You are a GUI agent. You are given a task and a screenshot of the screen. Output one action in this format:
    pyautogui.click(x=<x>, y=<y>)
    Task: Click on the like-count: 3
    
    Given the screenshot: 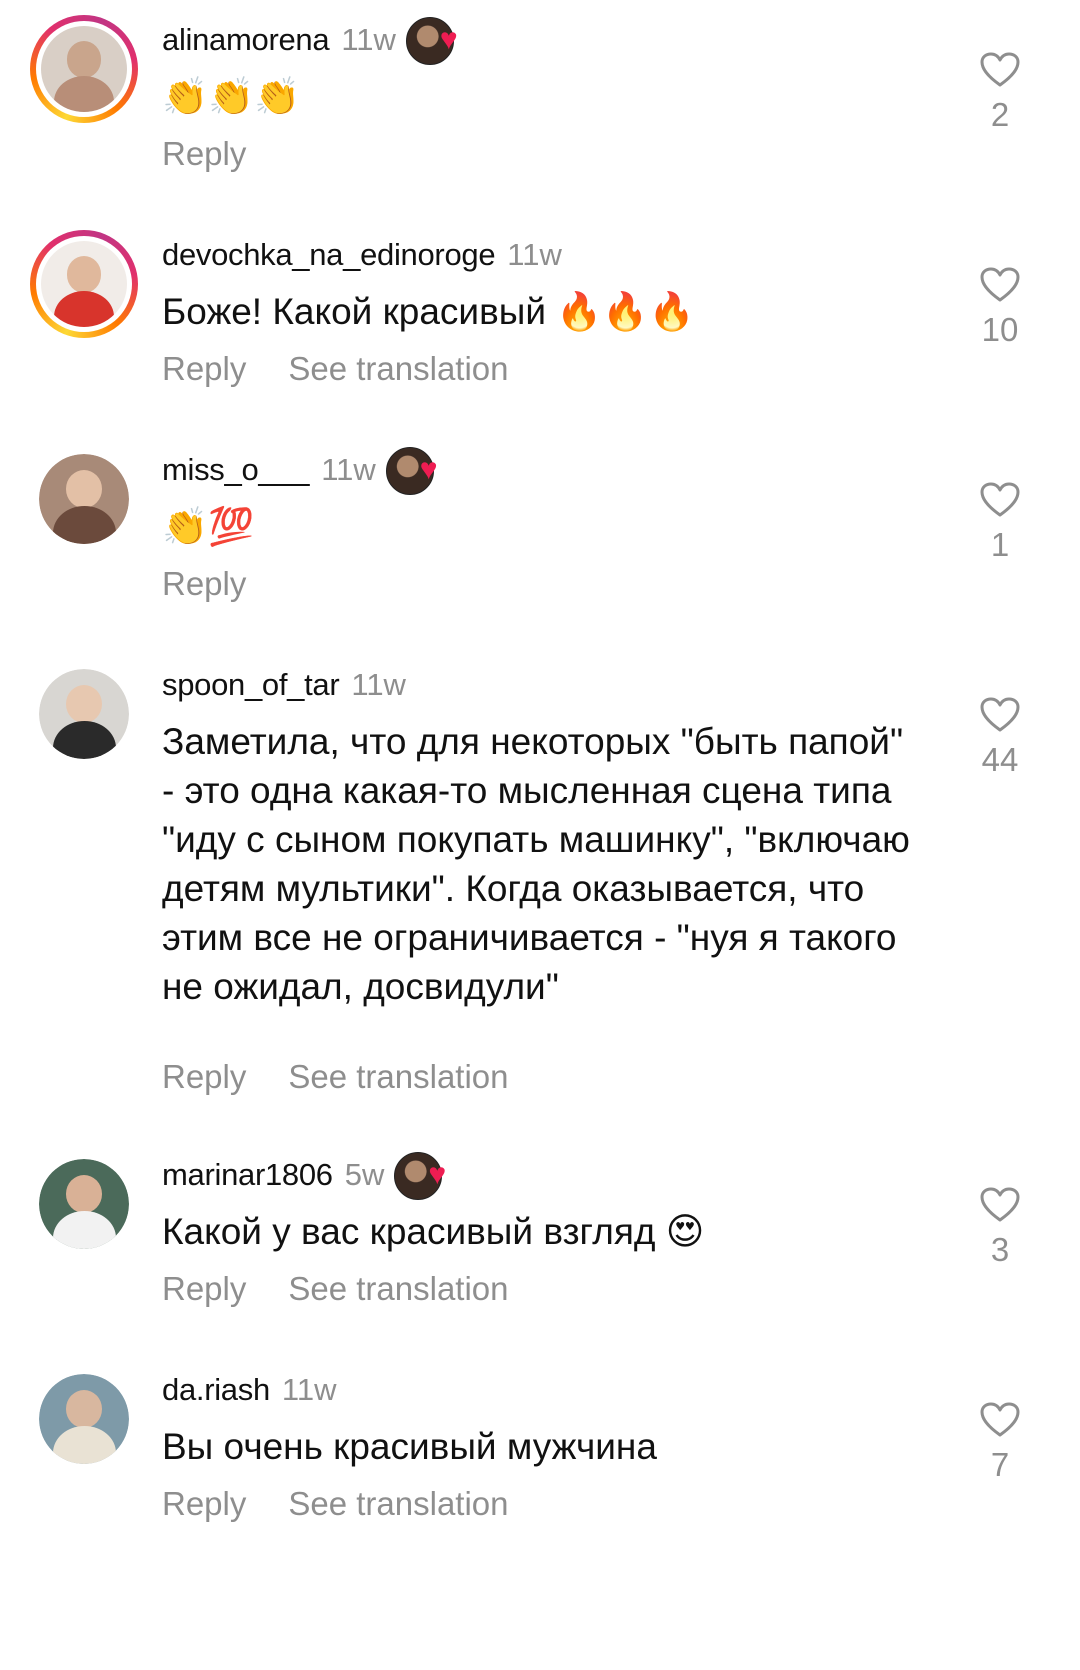 What is the action you would take?
    pyautogui.click(x=1000, y=1249)
    